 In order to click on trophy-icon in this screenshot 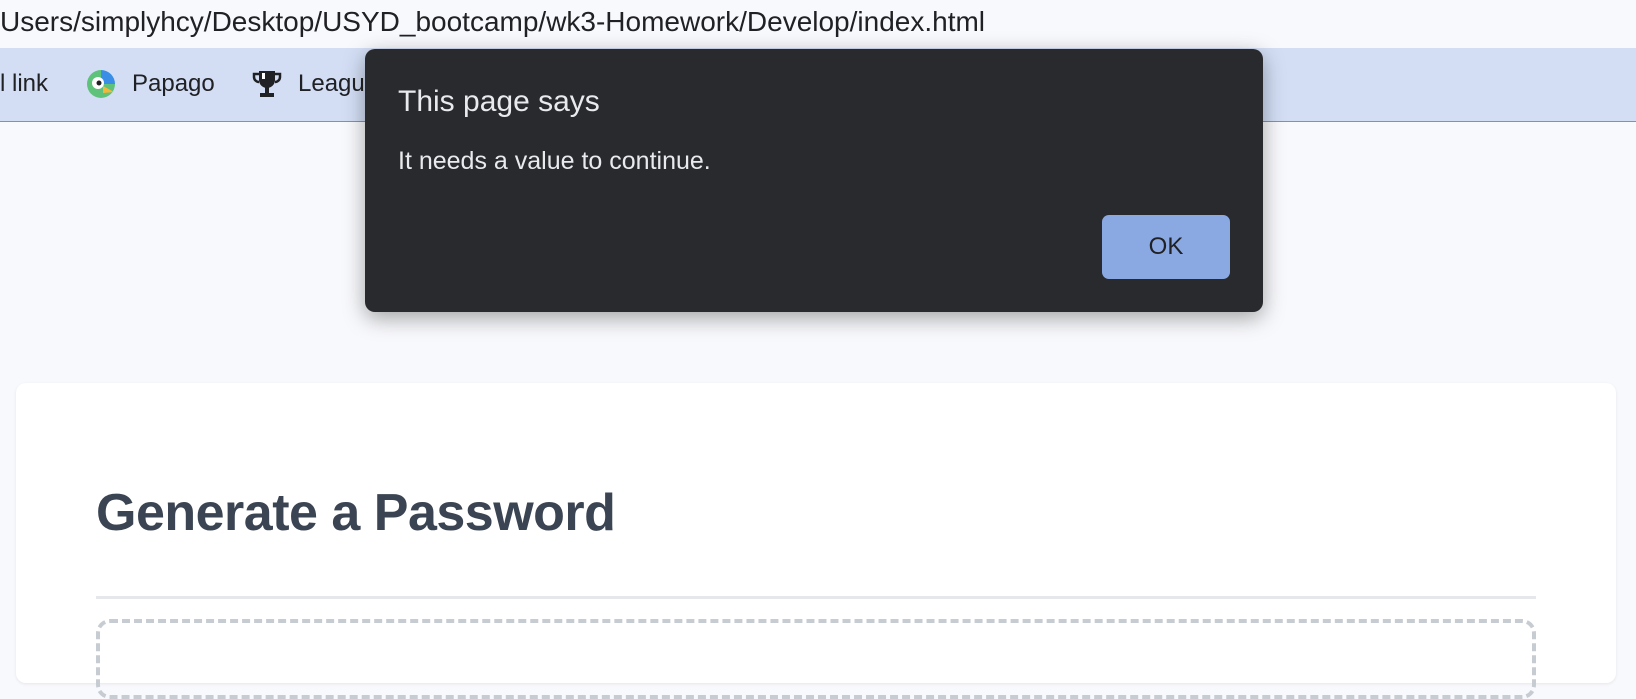, I will do `click(267, 84)`.